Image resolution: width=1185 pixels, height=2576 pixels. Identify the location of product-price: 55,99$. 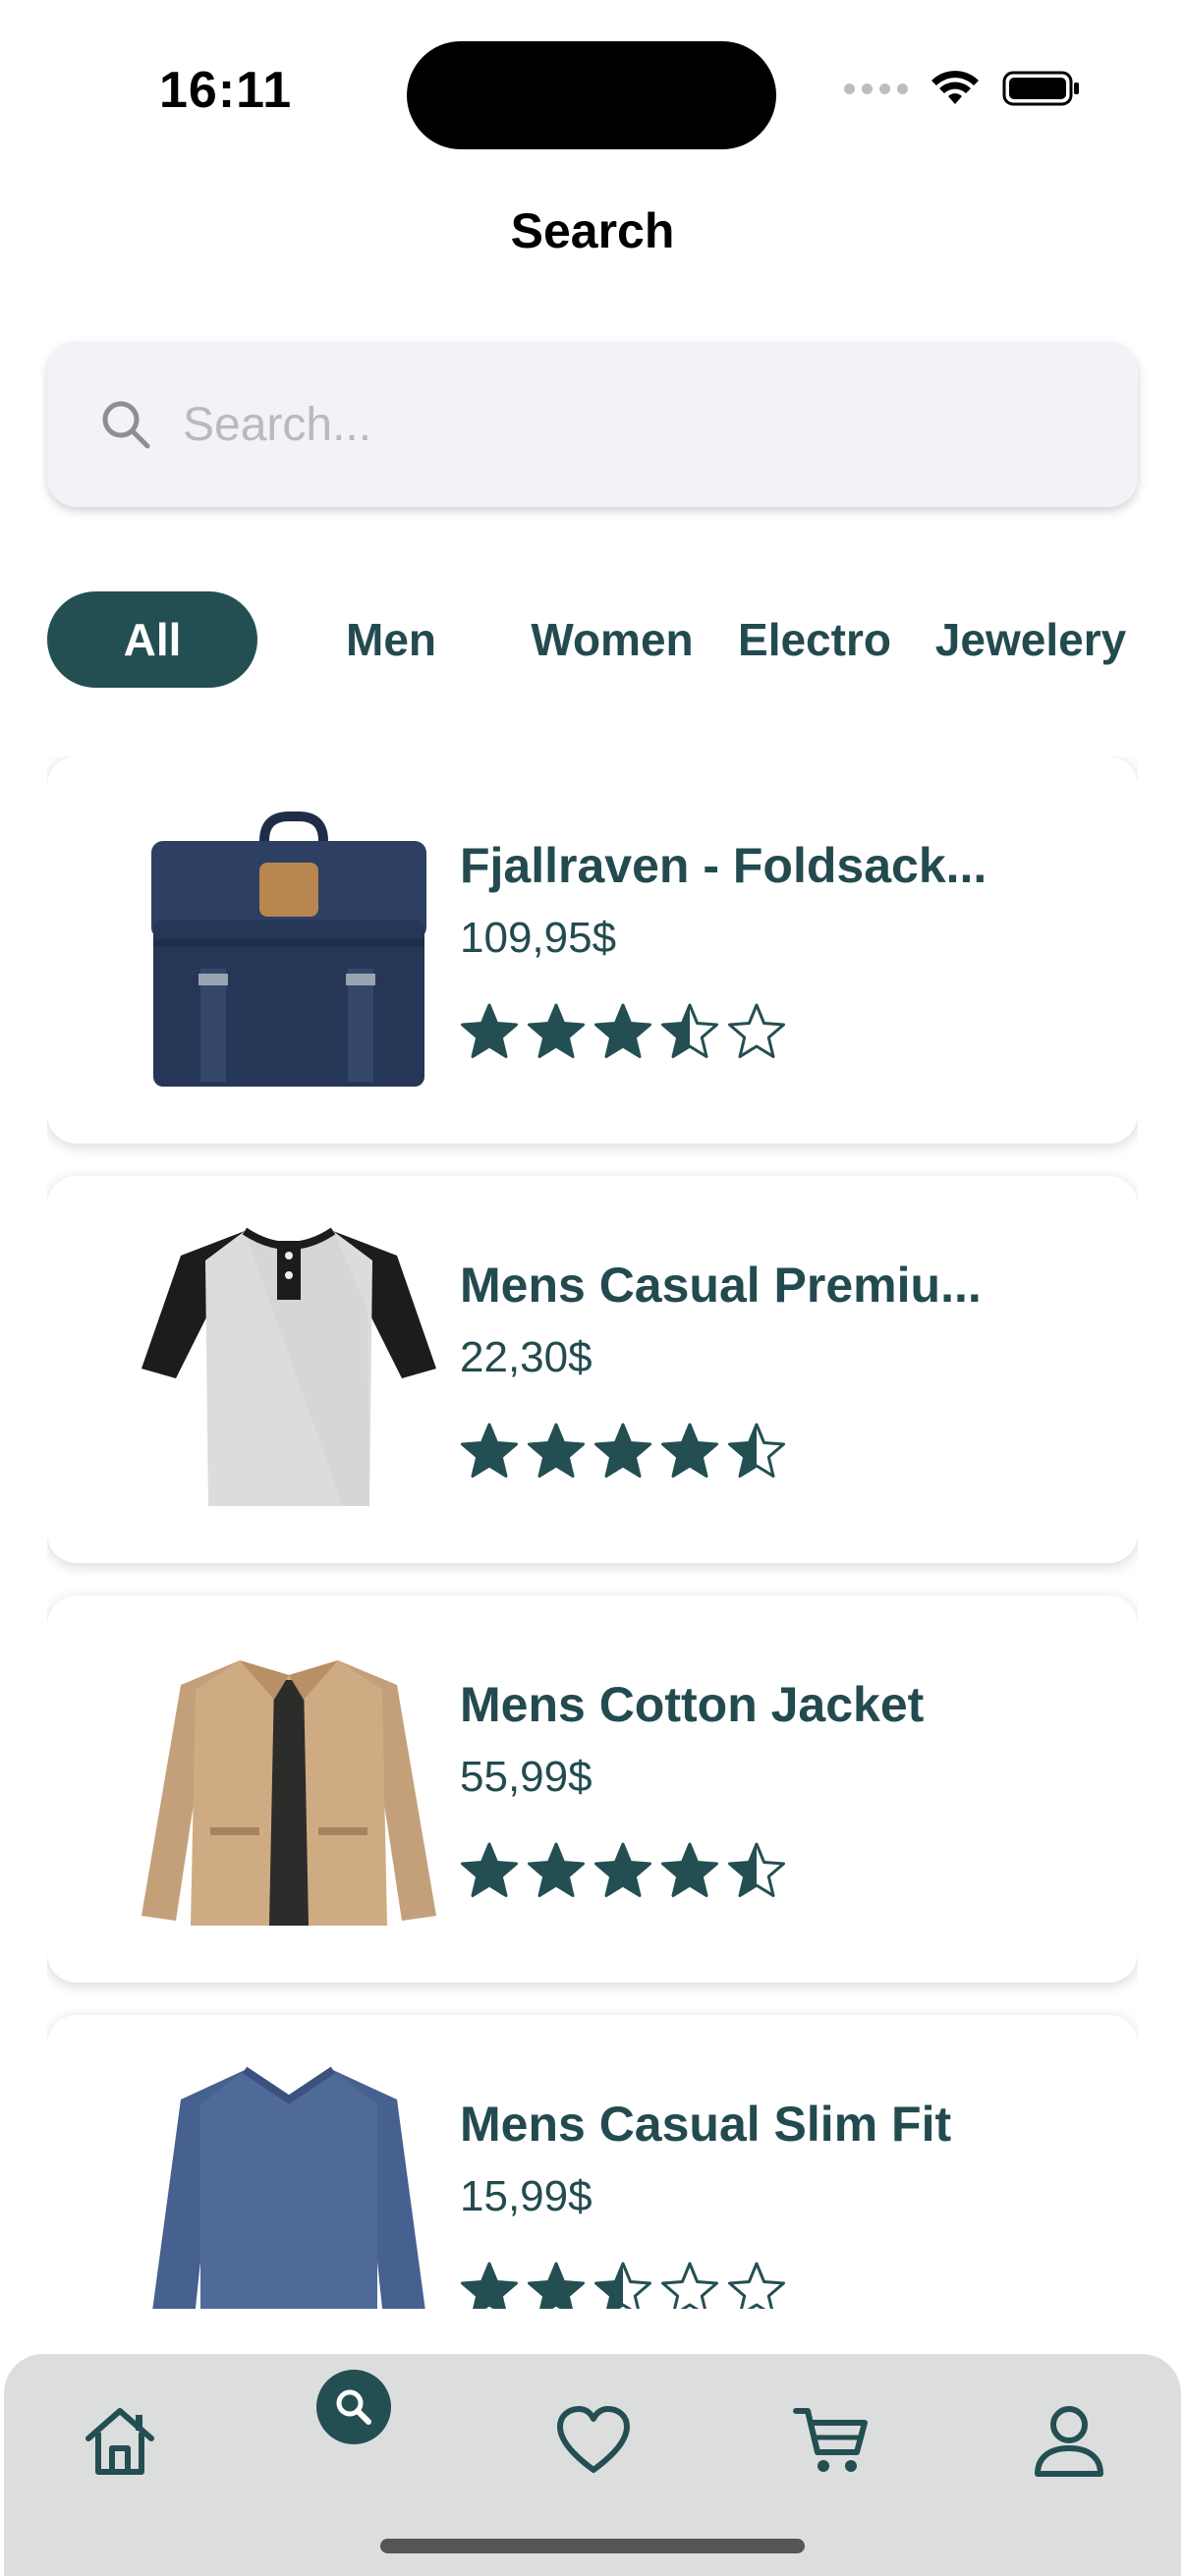
(526, 1777).